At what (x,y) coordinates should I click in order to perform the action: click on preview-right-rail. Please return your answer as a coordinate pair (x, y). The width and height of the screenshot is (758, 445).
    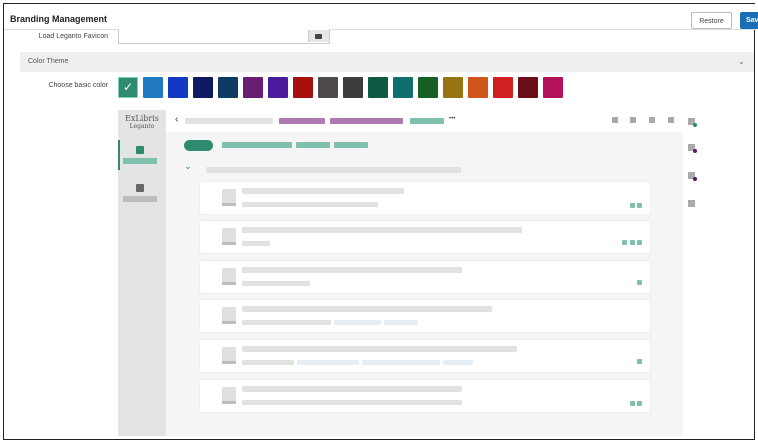
    Looking at the image, I should click on (692, 277).